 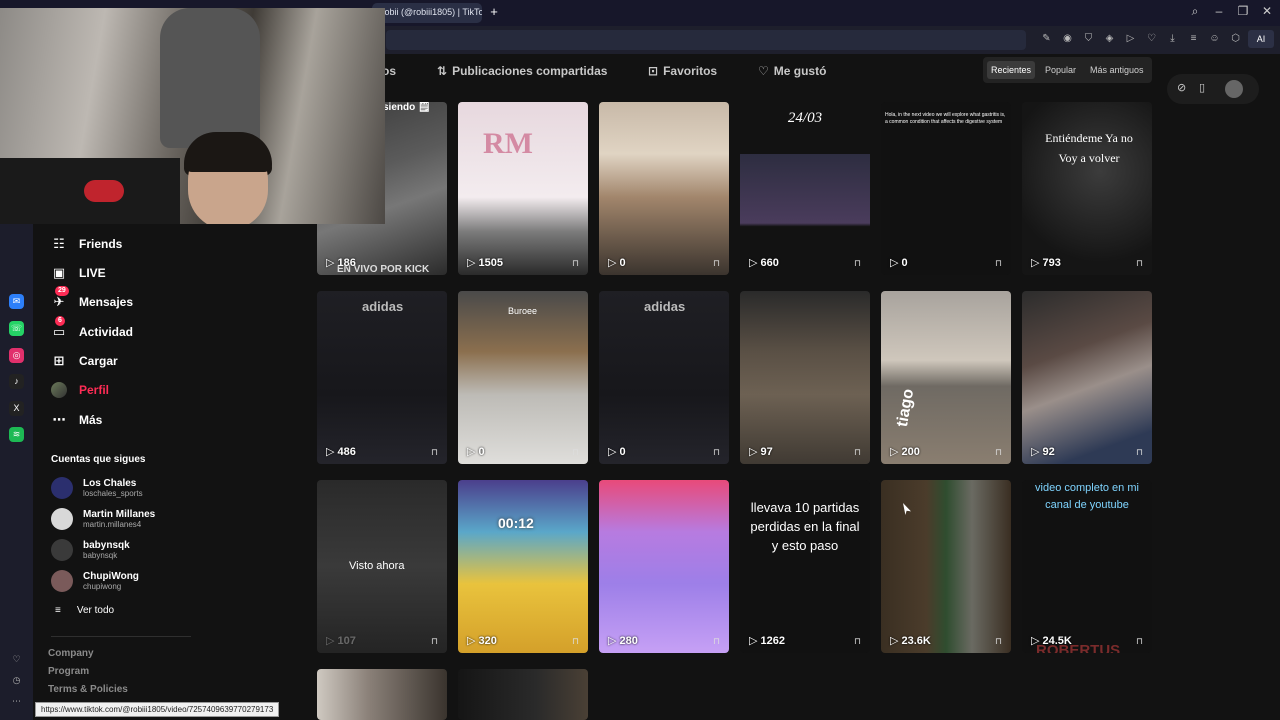 I want to click on address-field, so click(x=706, y=40).